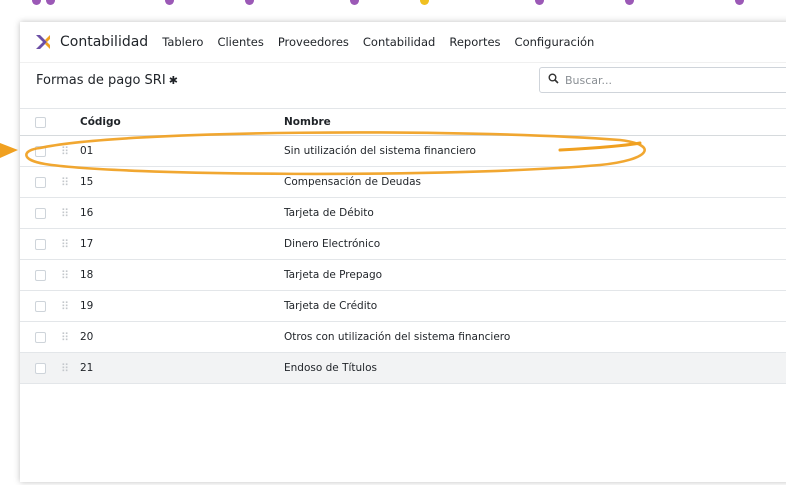 The height and width of the screenshot is (485, 786). Describe the element at coordinates (173, 80) in the screenshot. I see `gear-icon: ✱` at that location.